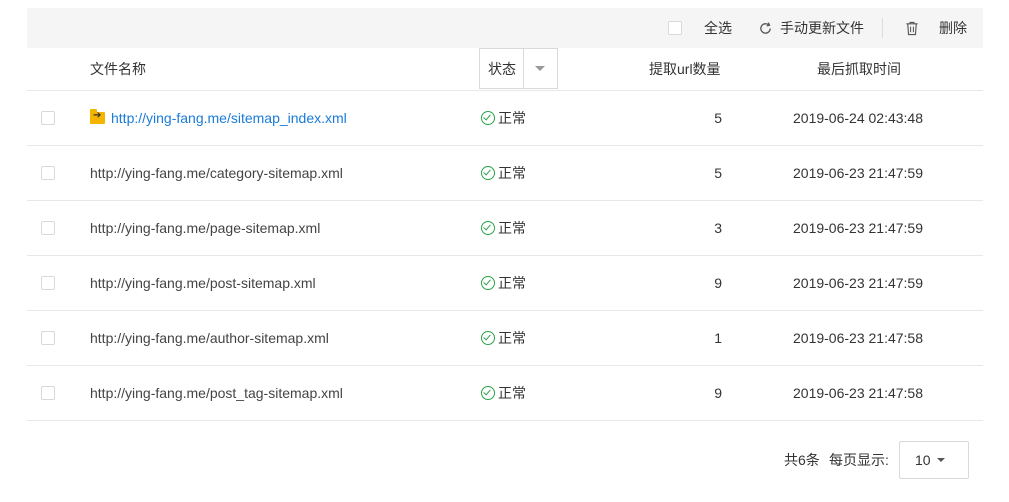  I want to click on checkbox-icon, so click(675, 28).